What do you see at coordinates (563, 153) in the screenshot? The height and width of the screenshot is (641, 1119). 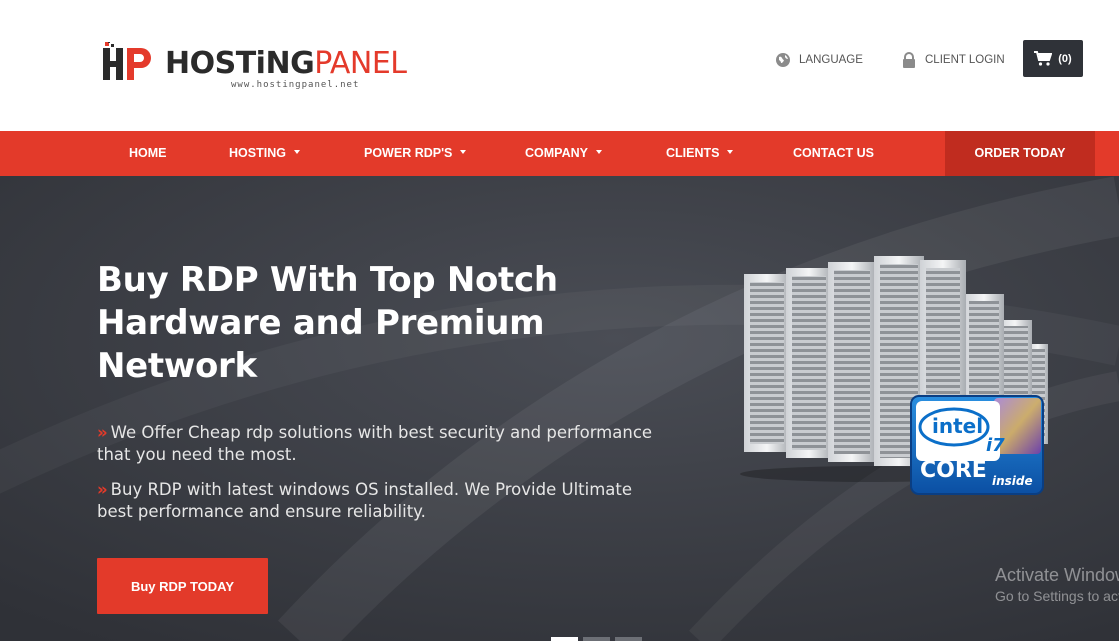 I see `nav-company: COMPANY` at bounding box center [563, 153].